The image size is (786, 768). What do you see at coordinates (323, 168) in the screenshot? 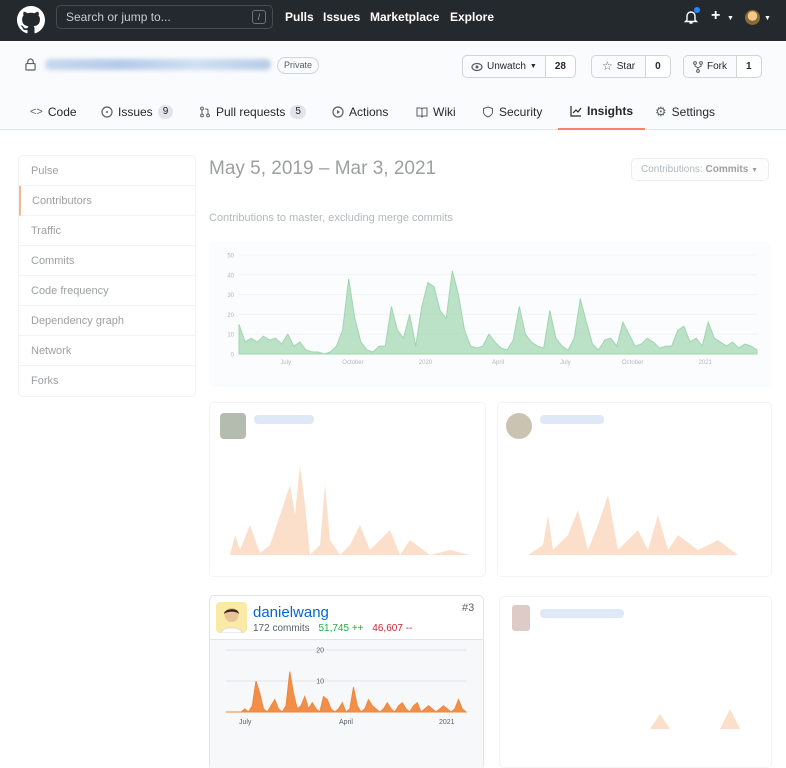
I see `date-range-title: May 5, 2019 – Mar 3, 2021` at bounding box center [323, 168].